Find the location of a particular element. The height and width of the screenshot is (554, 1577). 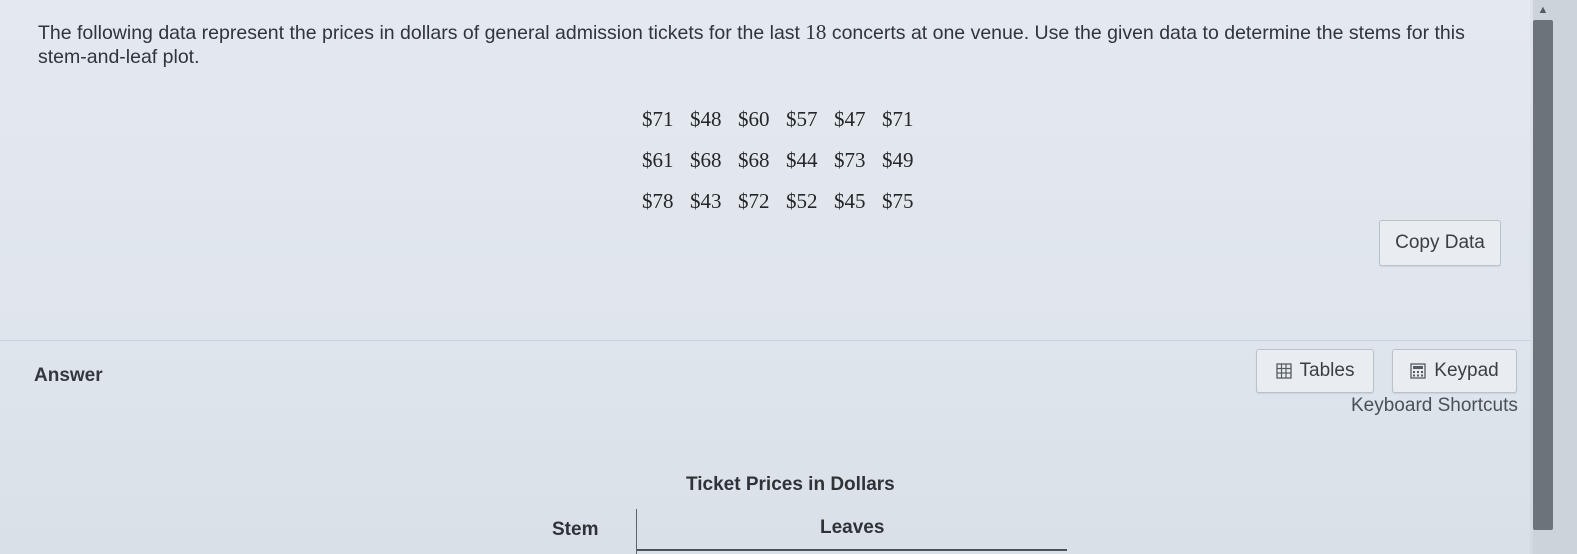

tables-label: Tables is located at coordinates (1327, 370).